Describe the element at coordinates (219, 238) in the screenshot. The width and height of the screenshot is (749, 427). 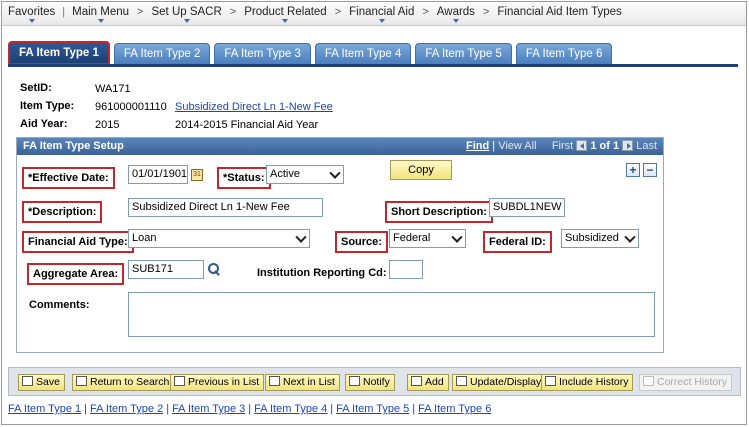
I see `financial-aid-type-select: Loan` at that location.